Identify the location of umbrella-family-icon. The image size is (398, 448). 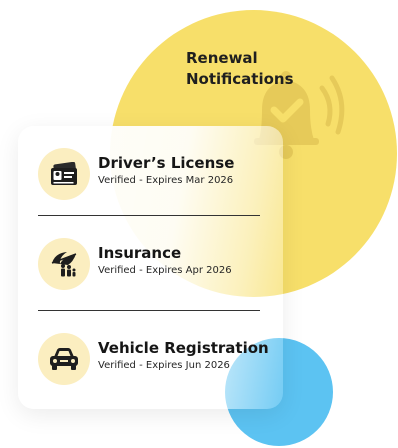
(64, 264).